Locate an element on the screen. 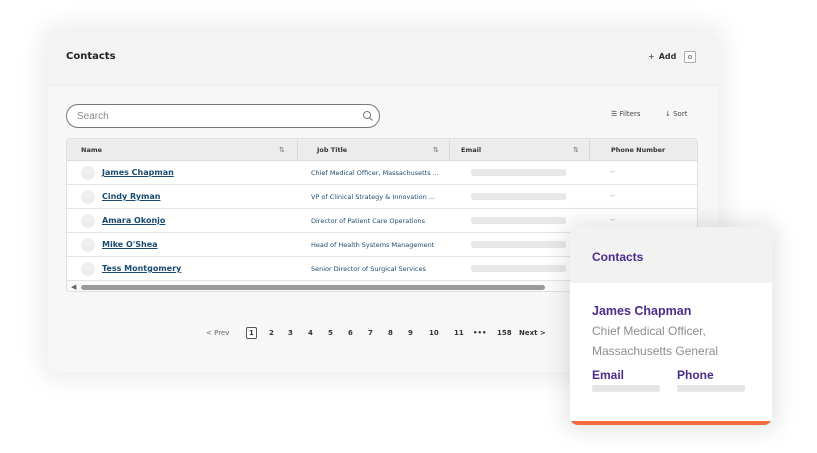  sort-arrow-icon: ↓ is located at coordinates (668, 114).